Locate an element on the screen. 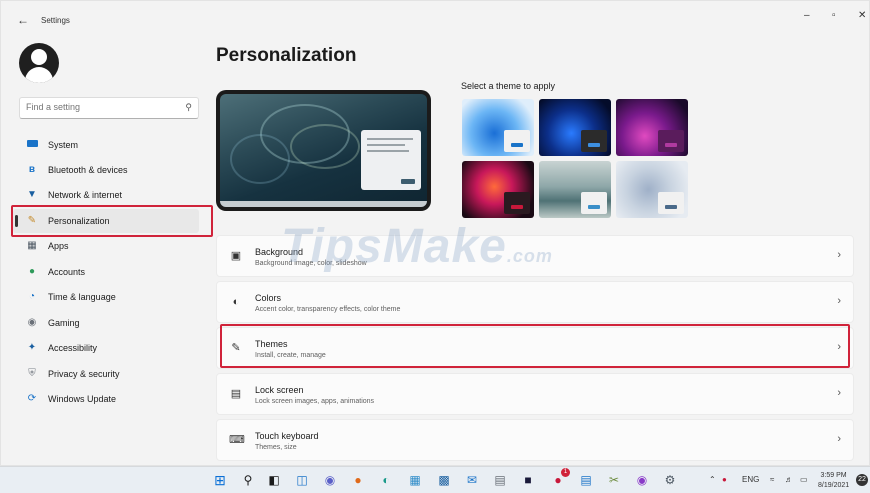  sidebar-item-label: Bluetooth & devices is located at coordinates (88, 170).